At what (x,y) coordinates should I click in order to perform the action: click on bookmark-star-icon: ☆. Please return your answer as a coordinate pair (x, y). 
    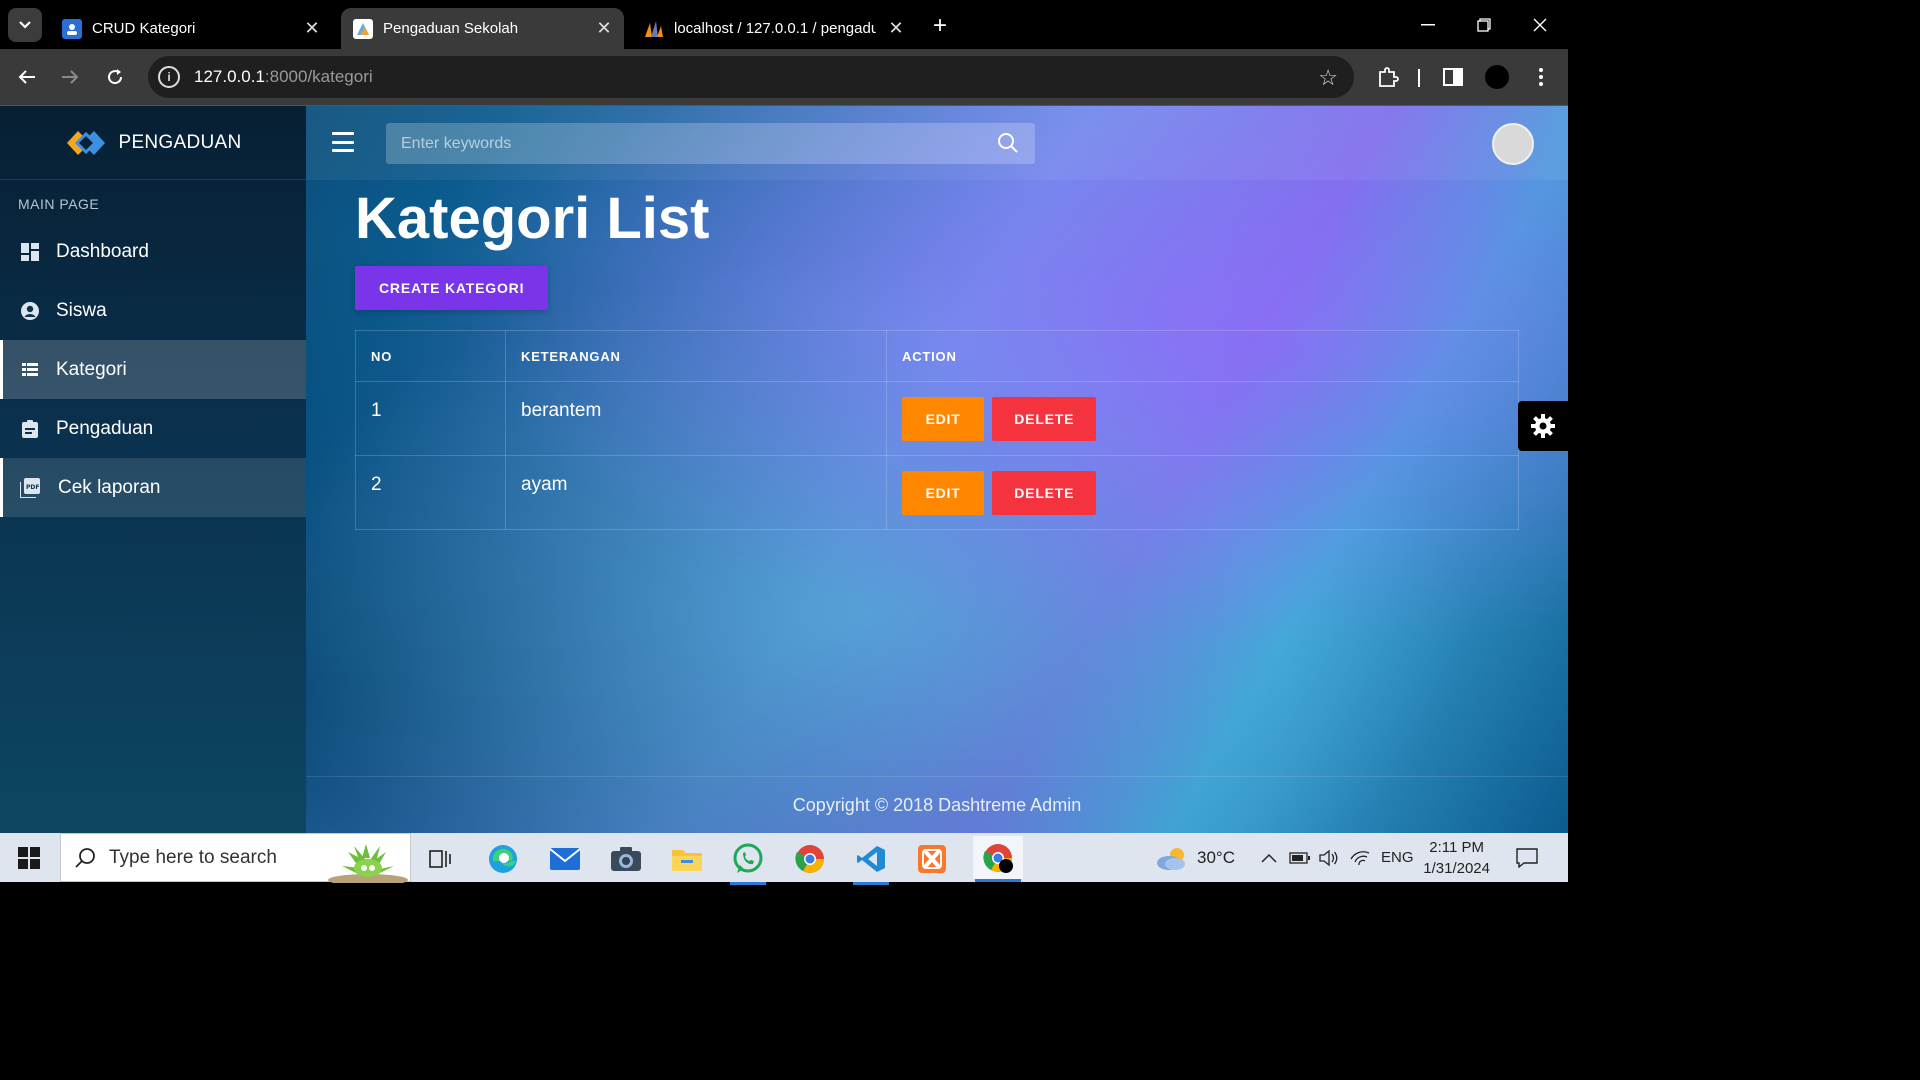
    Looking at the image, I should click on (1328, 78).